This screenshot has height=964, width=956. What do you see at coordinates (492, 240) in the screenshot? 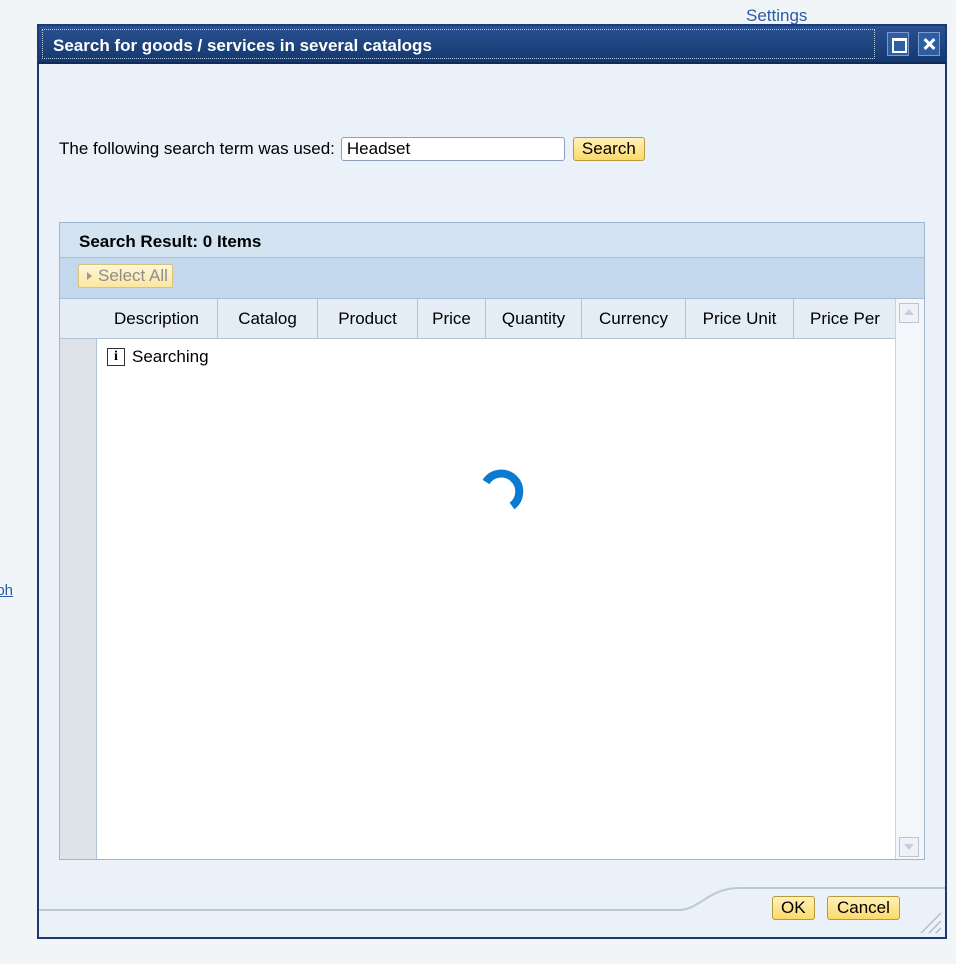
I see `result-header: Search Result: 0 Items` at bounding box center [492, 240].